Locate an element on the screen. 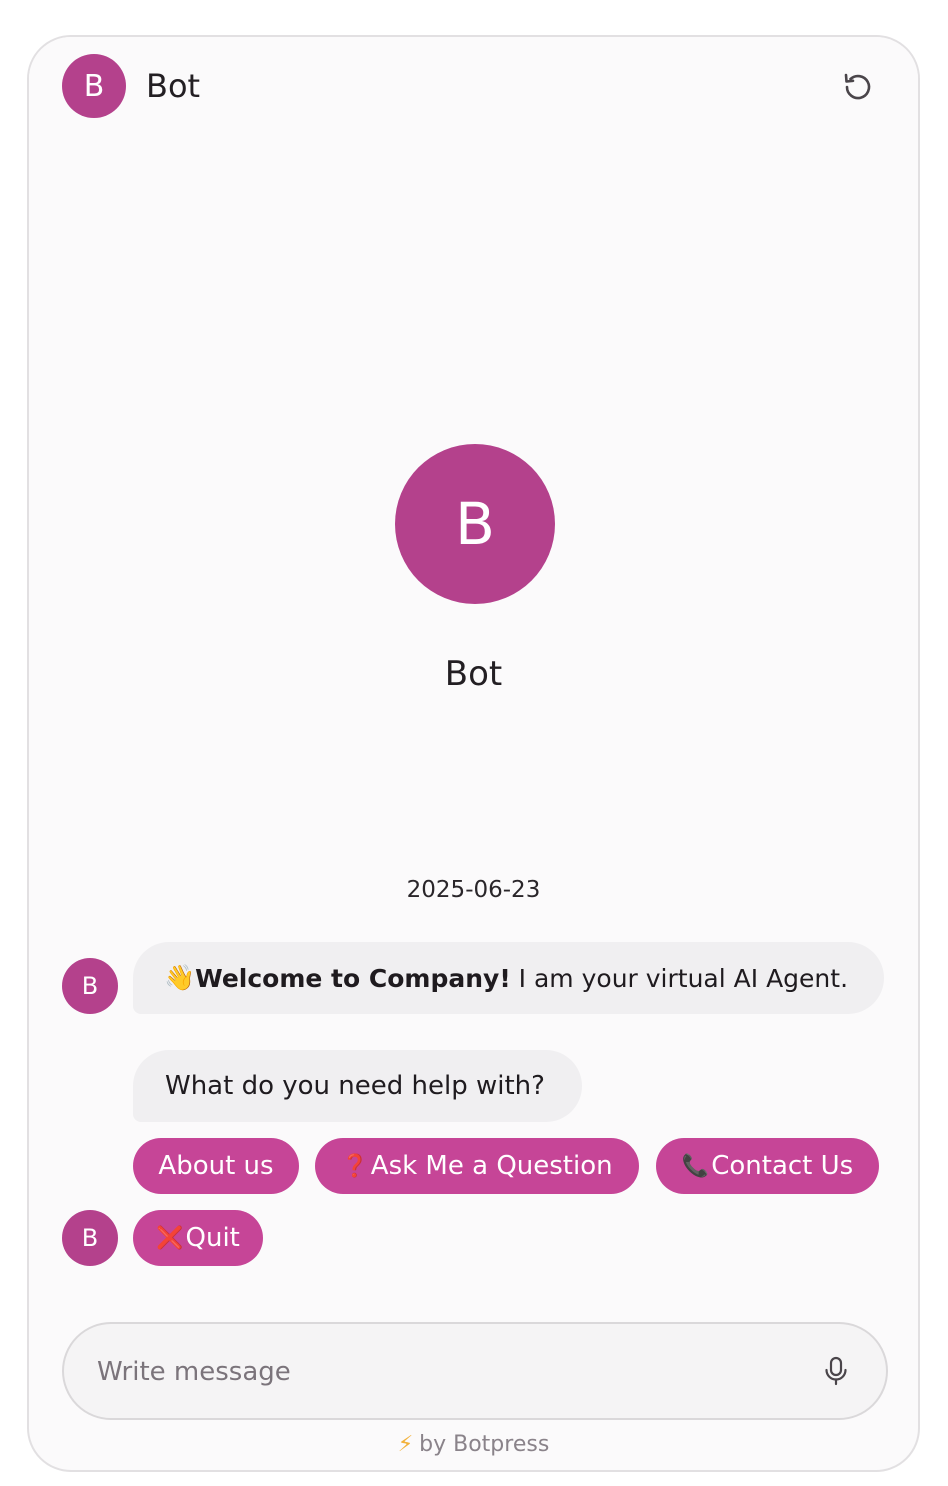 The height and width of the screenshot is (1486, 948). voice-input-button is located at coordinates (836, 1371).